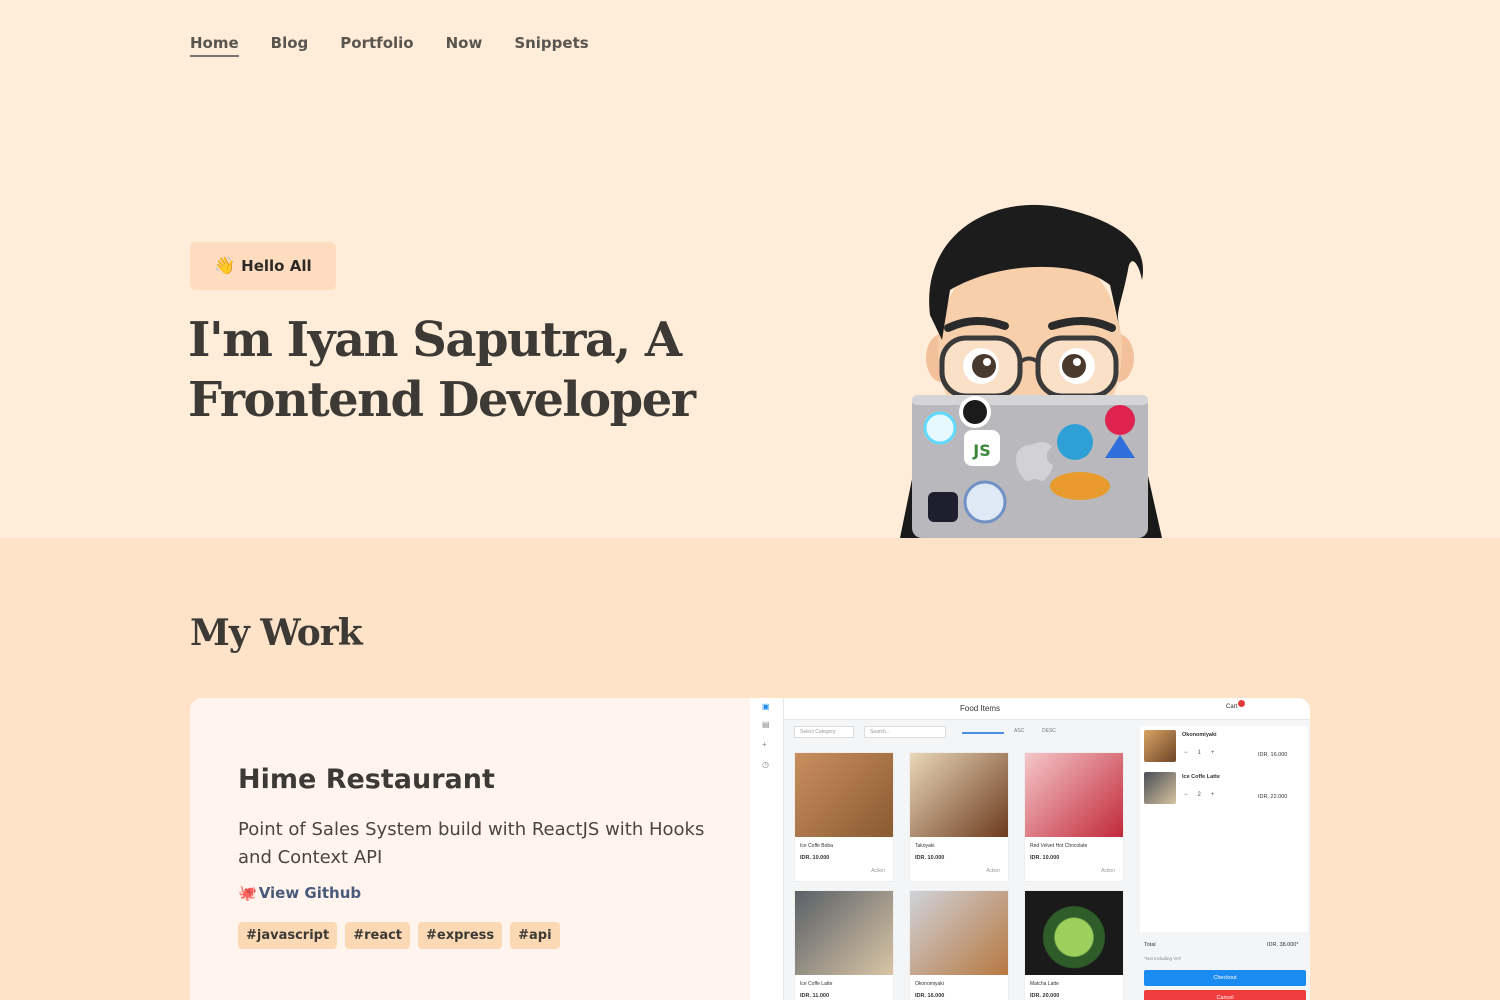  What do you see at coordinates (288, 935) in the screenshot?
I see `tag-item: #javascript` at bounding box center [288, 935].